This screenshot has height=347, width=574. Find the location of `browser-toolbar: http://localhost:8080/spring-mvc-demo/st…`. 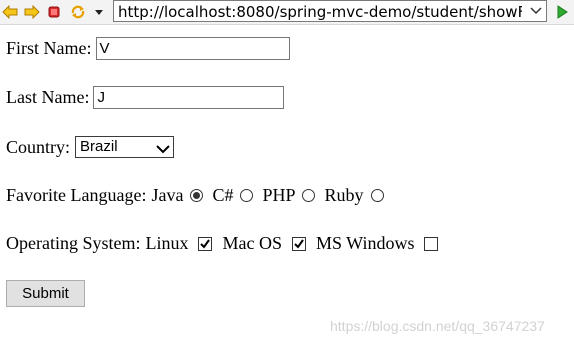

browser-toolbar: http://localhost:8080/spring-mvc-demo/st… is located at coordinates (287, 12).